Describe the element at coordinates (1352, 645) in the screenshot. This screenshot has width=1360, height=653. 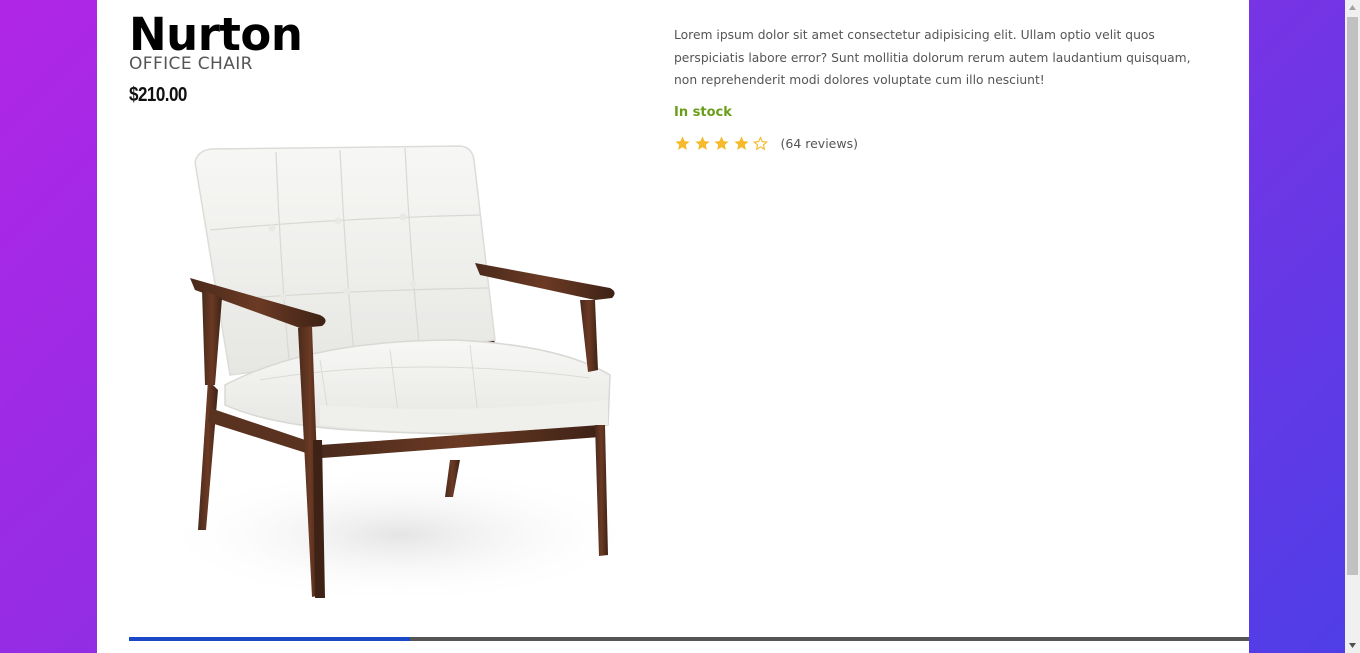
I see `scroll-down-icon` at that location.